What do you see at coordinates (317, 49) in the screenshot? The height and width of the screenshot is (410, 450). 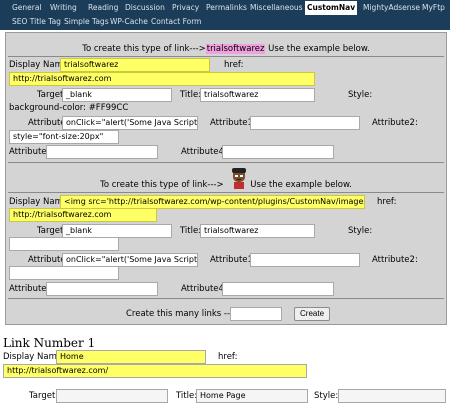 I see `example1-header-post: Use the example below.` at bounding box center [317, 49].